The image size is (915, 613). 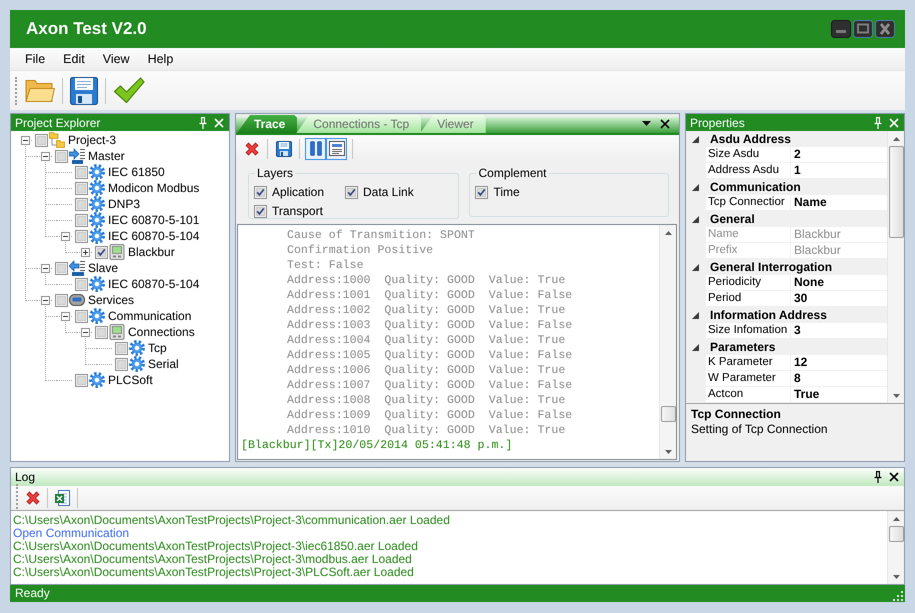 I want to click on tree-item: Serial, so click(x=163, y=364).